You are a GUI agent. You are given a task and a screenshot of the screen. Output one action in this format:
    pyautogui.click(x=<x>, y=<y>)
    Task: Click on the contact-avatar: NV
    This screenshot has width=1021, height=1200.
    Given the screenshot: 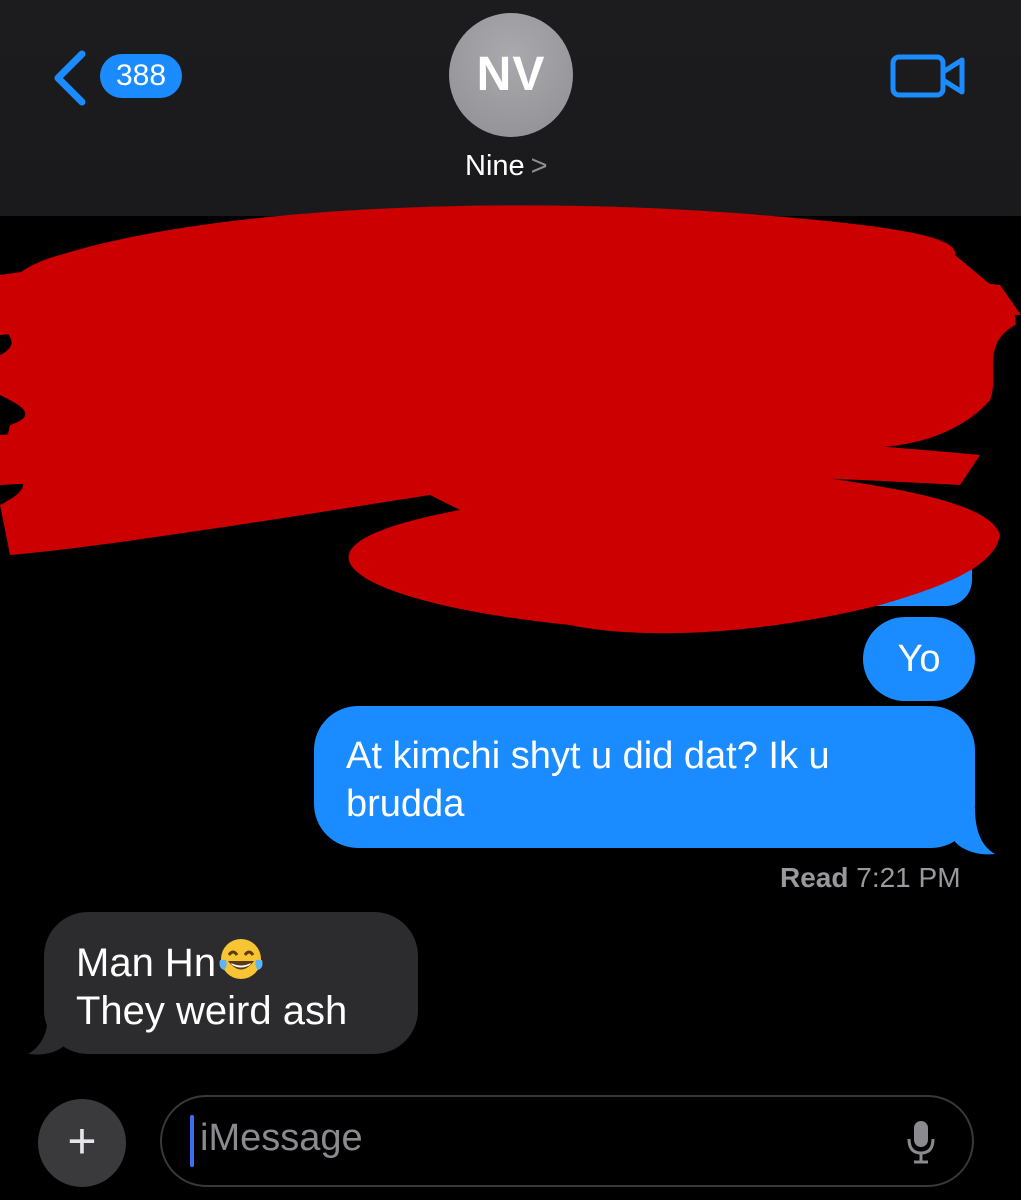 What is the action you would take?
    pyautogui.click(x=511, y=75)
    